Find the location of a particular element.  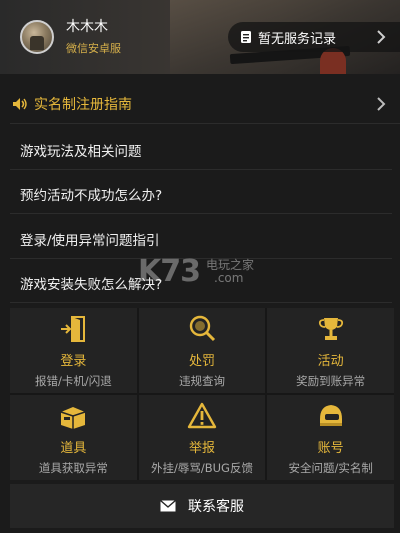

category-penalty: 处罚 违规查询 is located at coordinates (202, 350).